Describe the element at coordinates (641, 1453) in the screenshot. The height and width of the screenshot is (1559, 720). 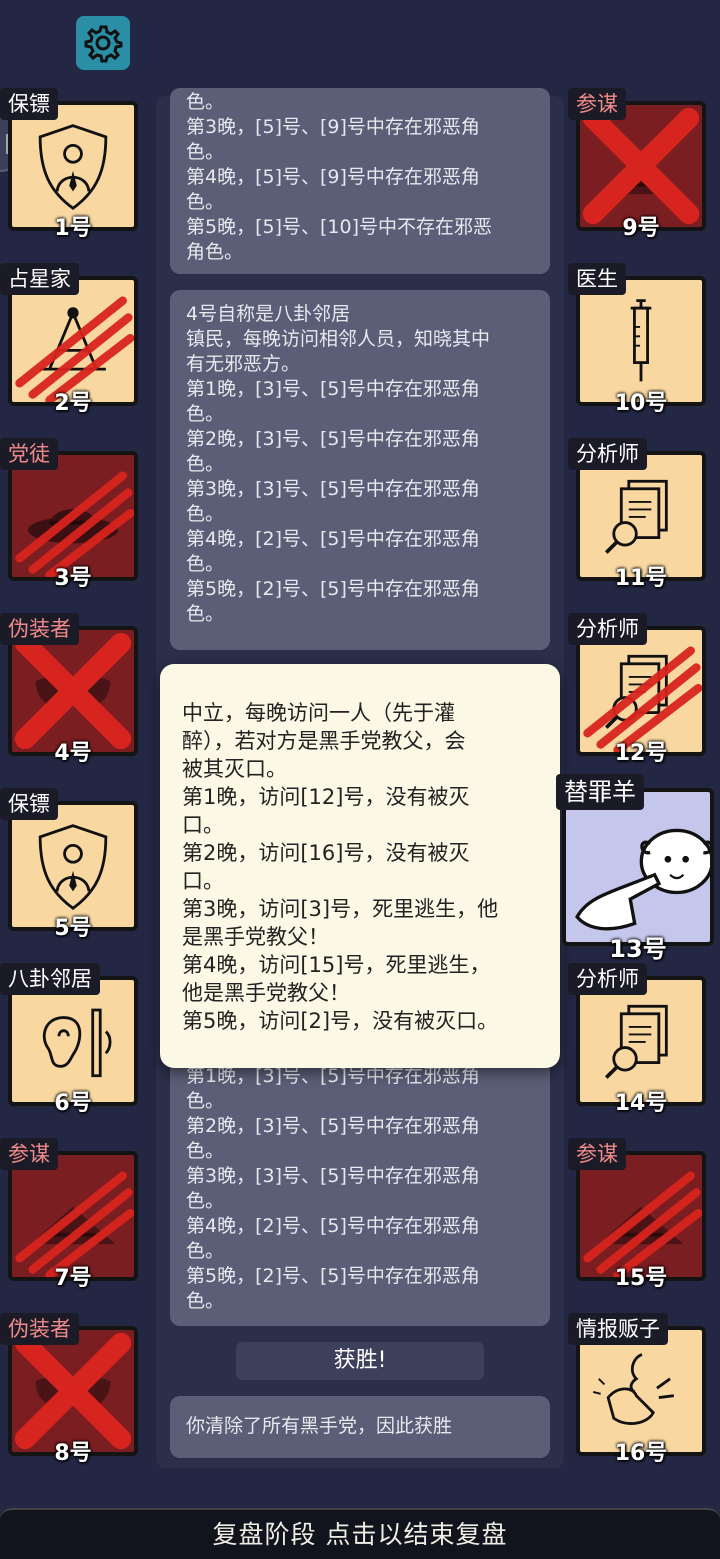
I see `player-number: 16号` at that location.